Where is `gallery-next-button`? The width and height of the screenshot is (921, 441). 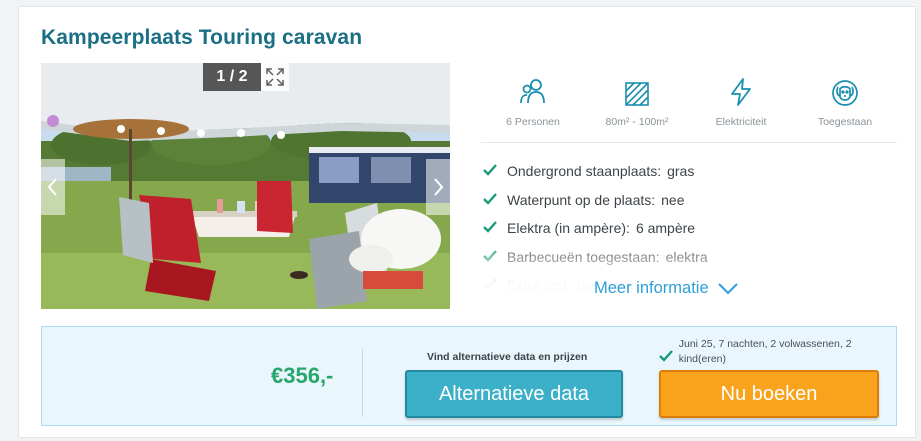
gallery-next-button is located at coordinates (438, 187).